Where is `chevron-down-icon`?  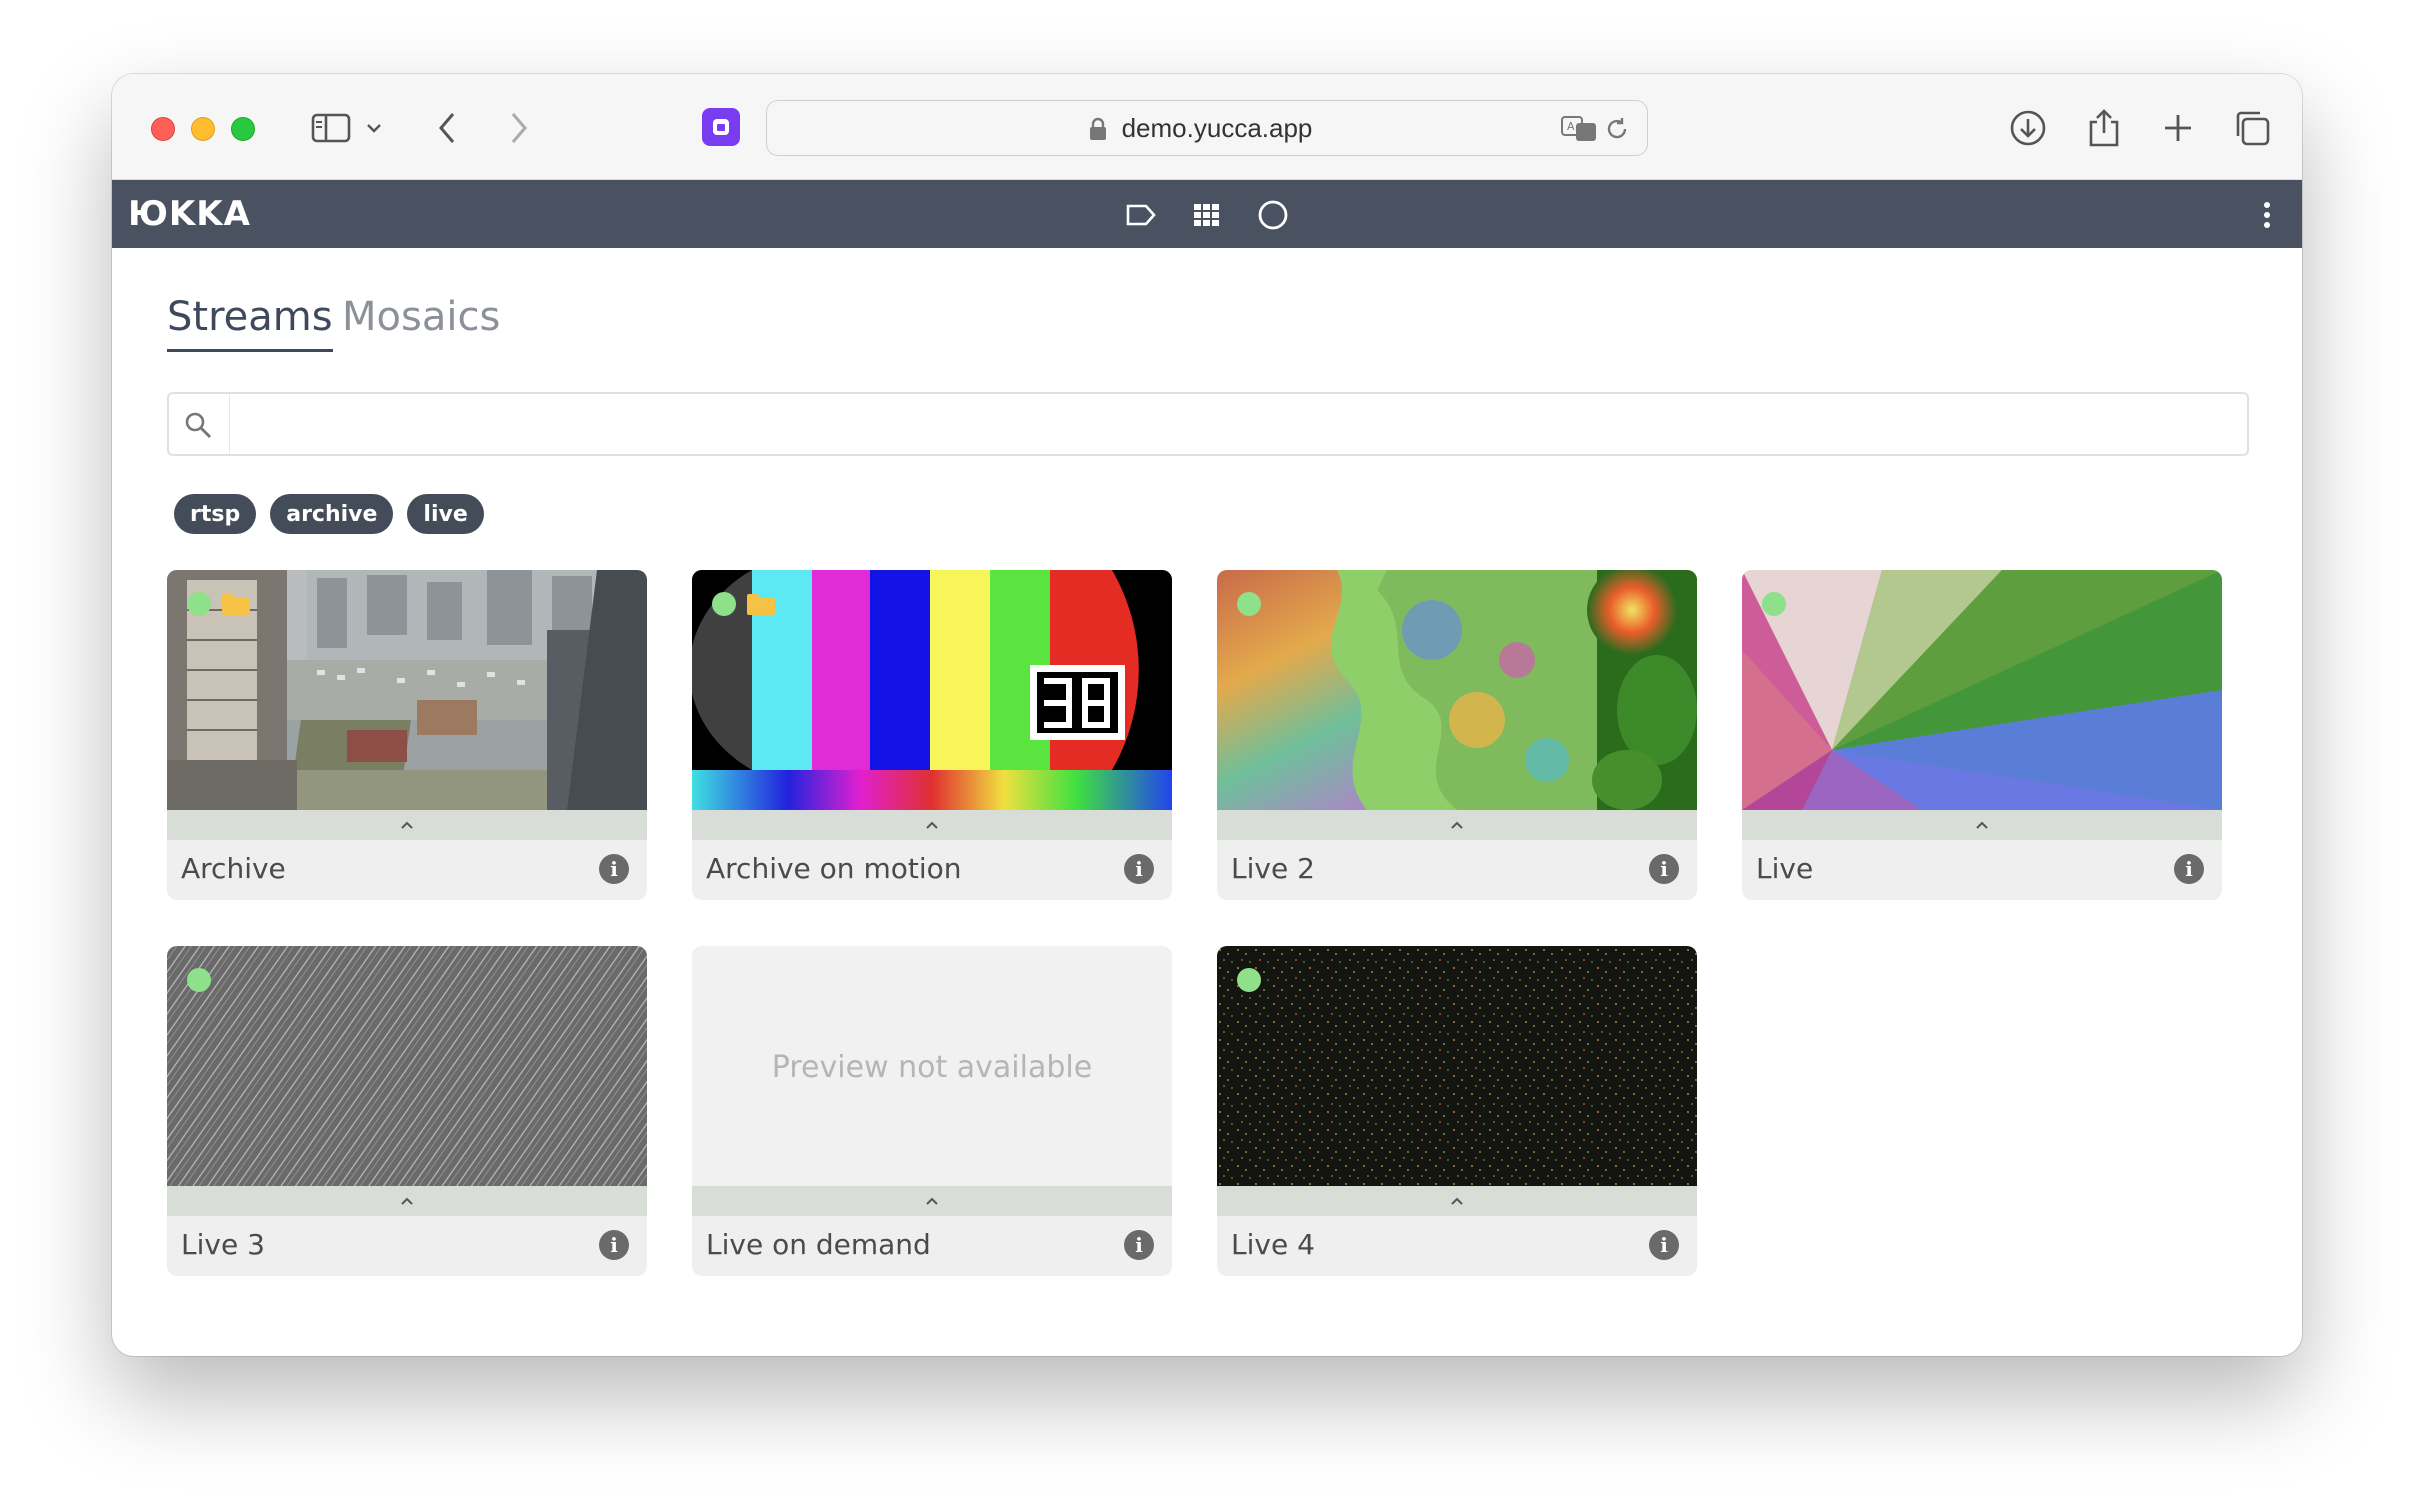
chevron-down-icon is located at coordinates (374, 128).